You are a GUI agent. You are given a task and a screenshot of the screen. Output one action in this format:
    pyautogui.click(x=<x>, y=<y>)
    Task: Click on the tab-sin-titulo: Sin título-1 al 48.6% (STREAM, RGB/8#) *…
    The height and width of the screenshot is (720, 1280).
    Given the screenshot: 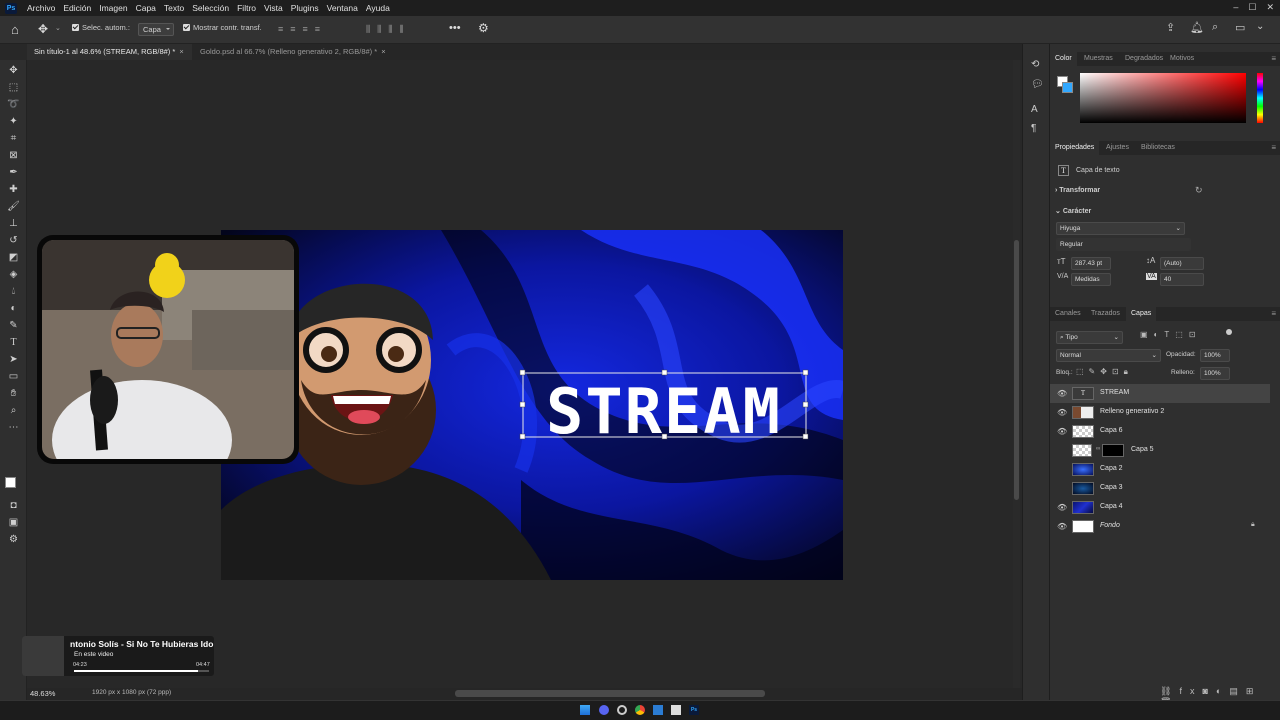 What is the action you would take?
    pyautogui.click(x=109, y=52)
    